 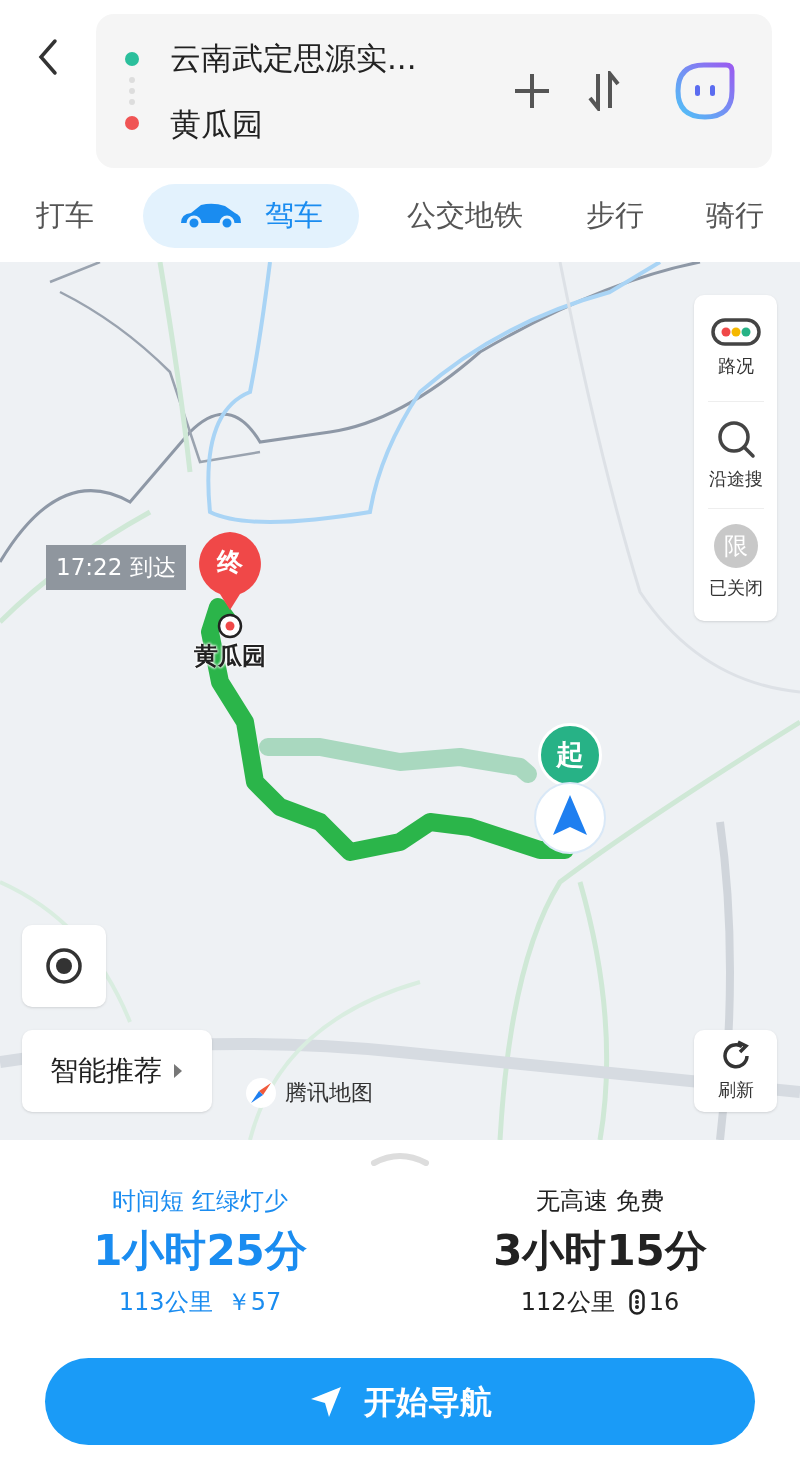 What do you see at coordinates (165, 1302) in the screenshot?
I see `route-distance: 113公里` at bounding box center [165, 1302].